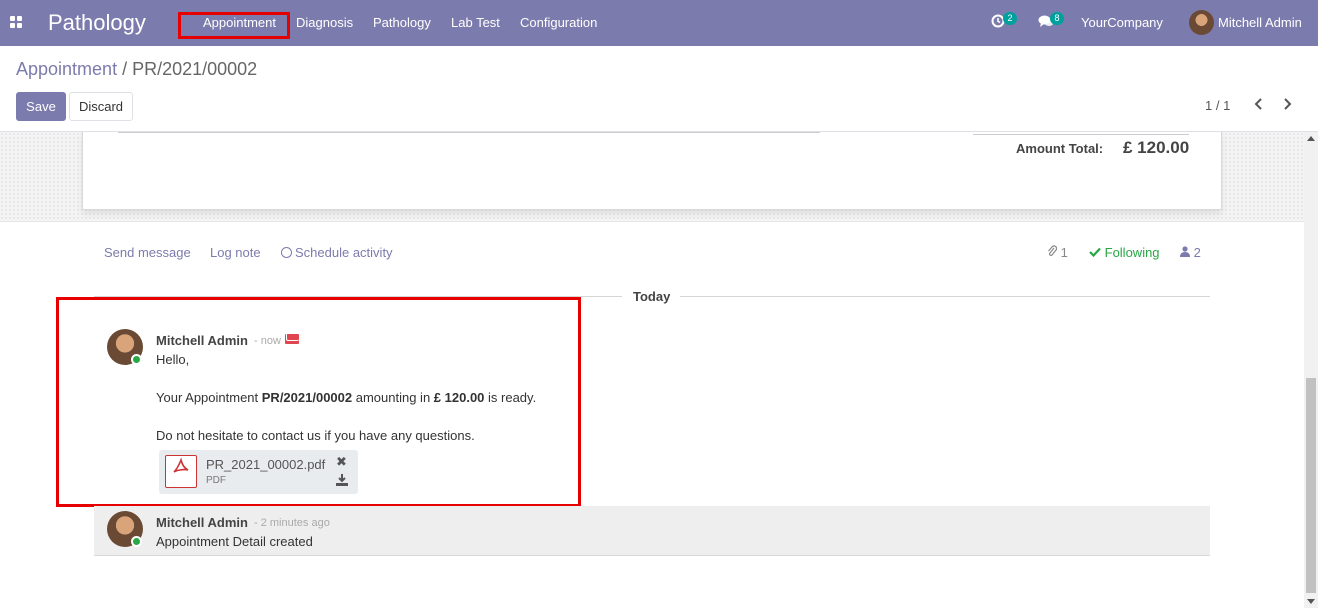 This screenshot has height=608, width=1318. Describe the element at coordinates (945, 296) in the screenshot. I see `date-separator-line-right` at that location.